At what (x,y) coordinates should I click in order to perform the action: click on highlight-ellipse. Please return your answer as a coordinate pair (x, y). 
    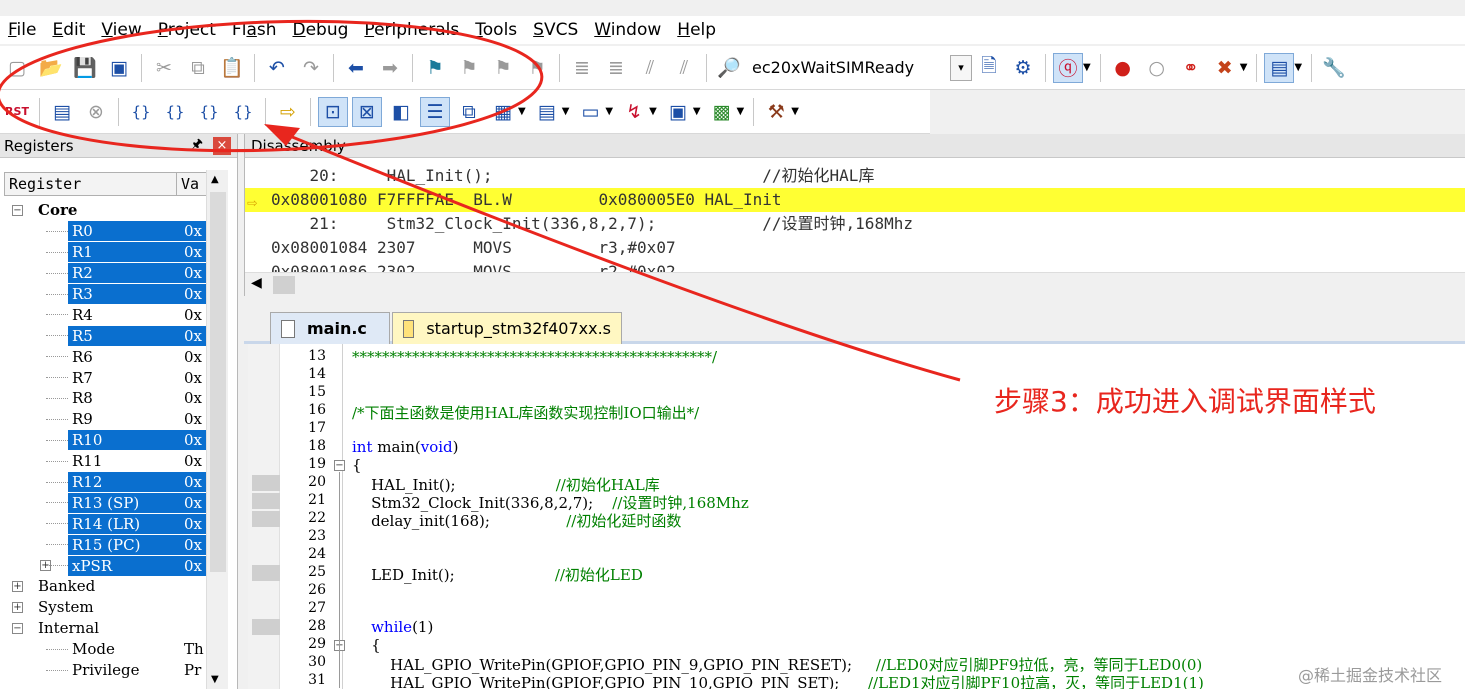
    Looking at the image, I should click on (272, 86).